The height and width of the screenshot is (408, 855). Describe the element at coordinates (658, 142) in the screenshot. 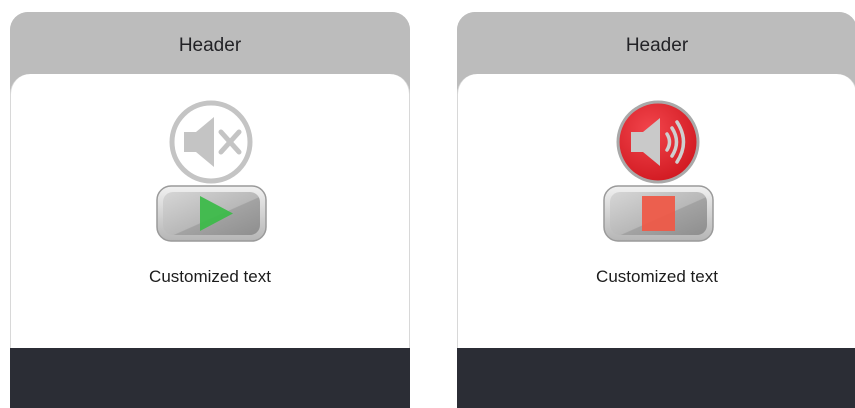

I see `speaker-sound-icon` at that location.